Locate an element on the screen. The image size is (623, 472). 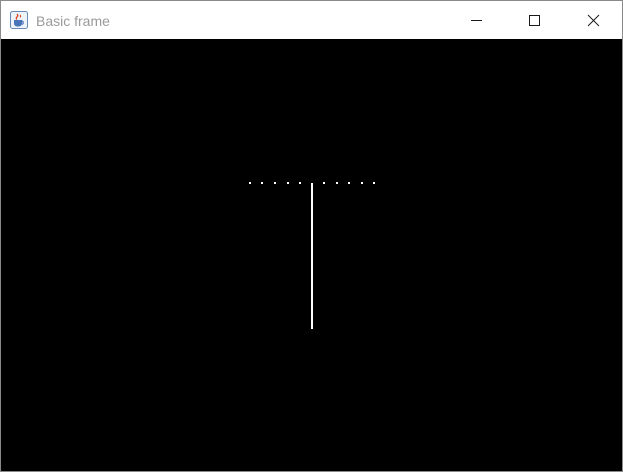
close-icon is located at coordinates (593, 20).